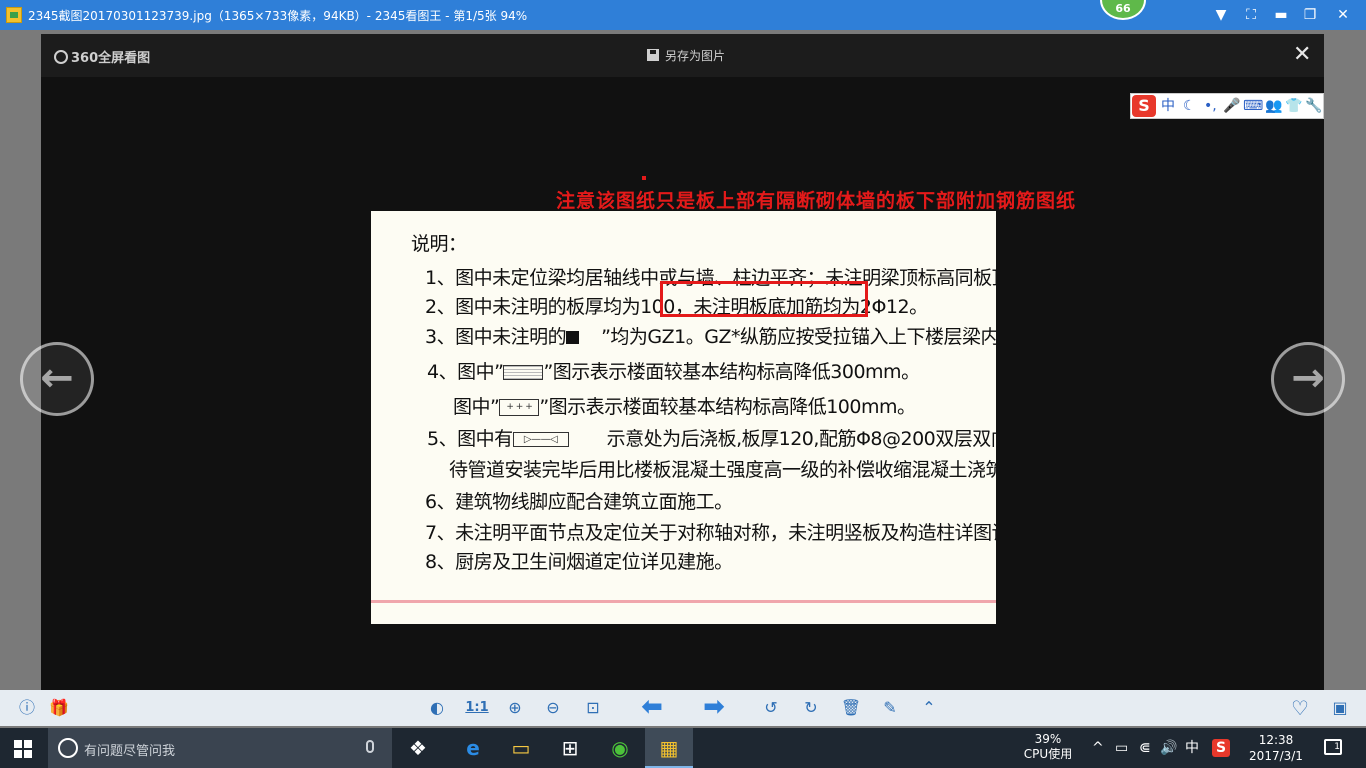 This screenshot has width=1366, height=768. I want to click on hatched-area-symbol, so click(523, 372).